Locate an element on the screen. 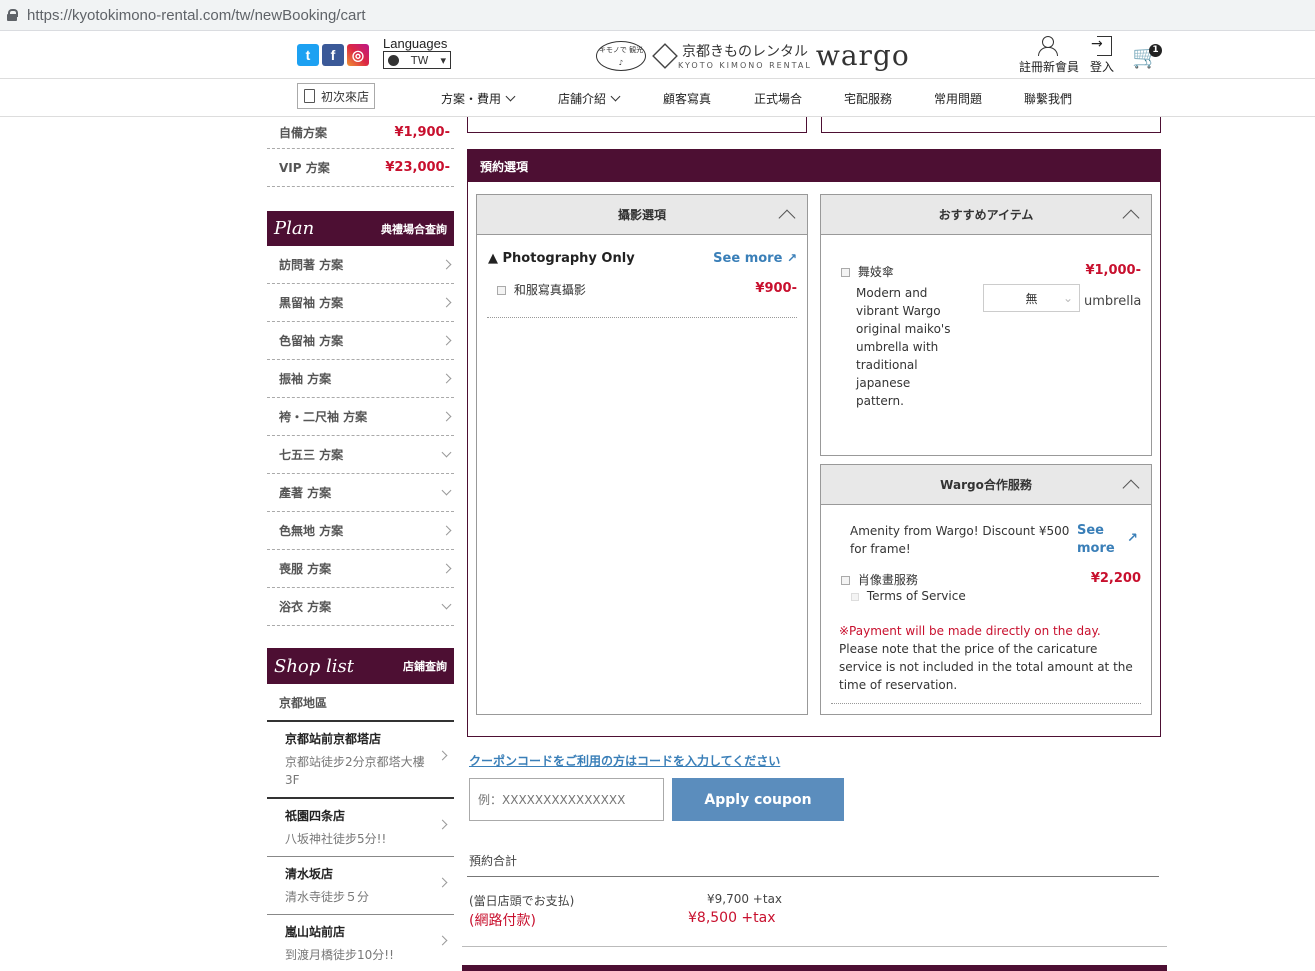 The width and height of the screenshot is (1315, 971). recommended-items-header: おすすめアイテム is located at coordinates (986, 215).